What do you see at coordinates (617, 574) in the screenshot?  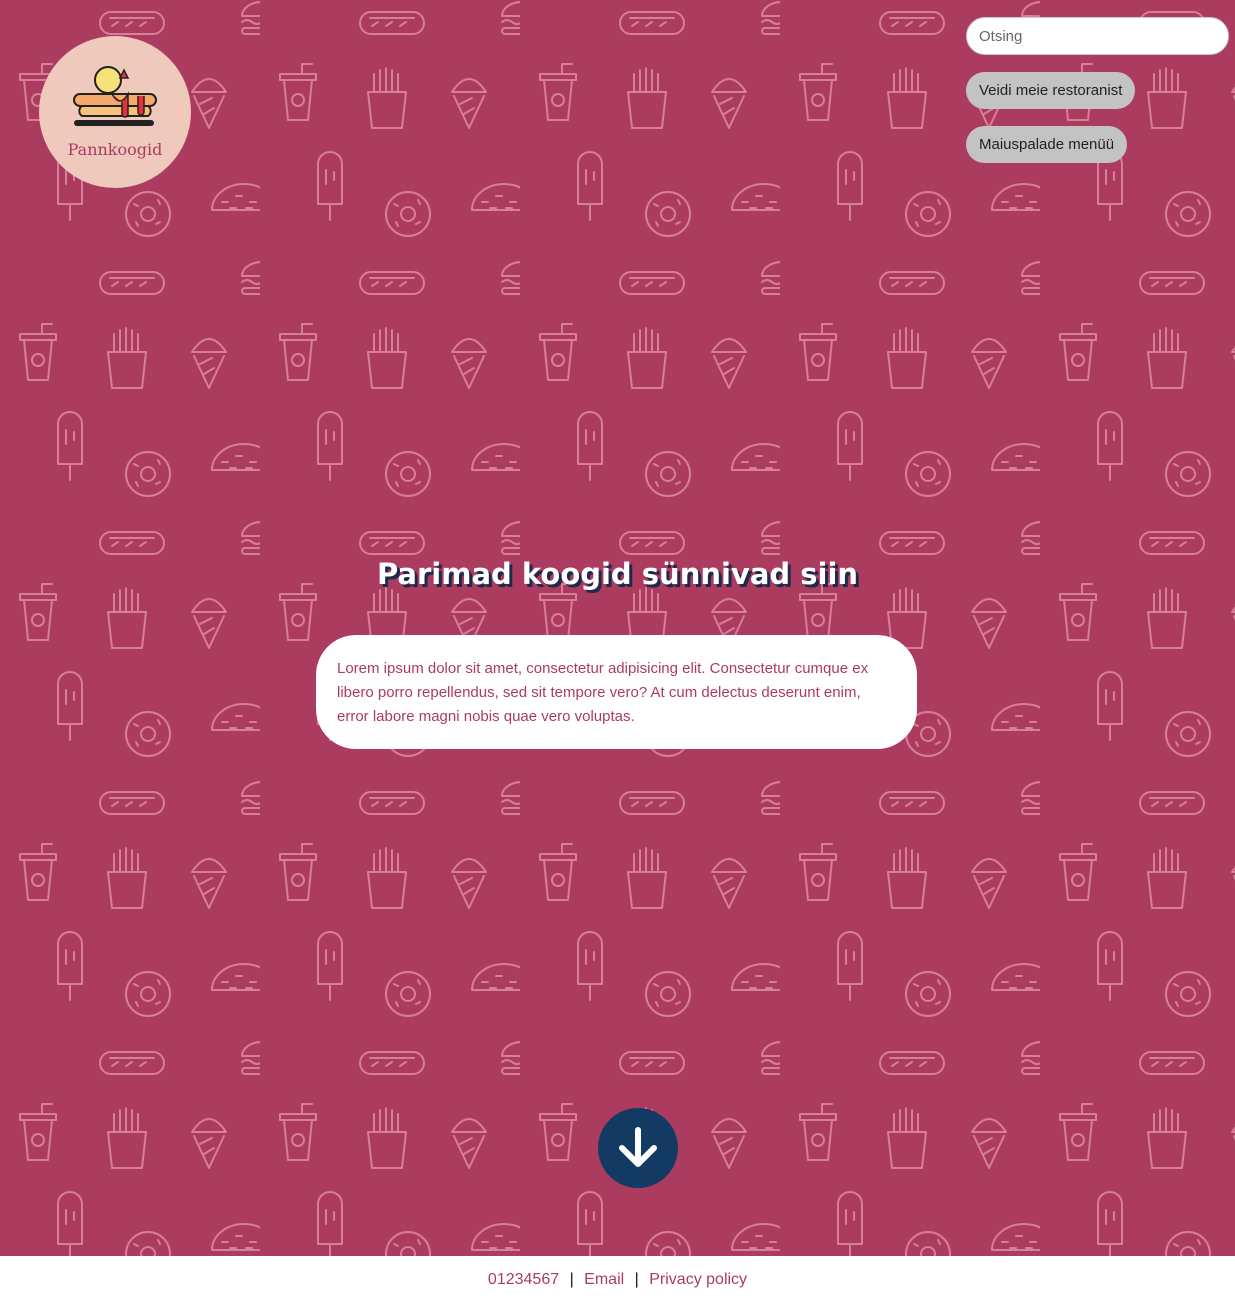 I see `hero-title: Parimad koogid sünnivad siin` at bounding box center [617, 574].